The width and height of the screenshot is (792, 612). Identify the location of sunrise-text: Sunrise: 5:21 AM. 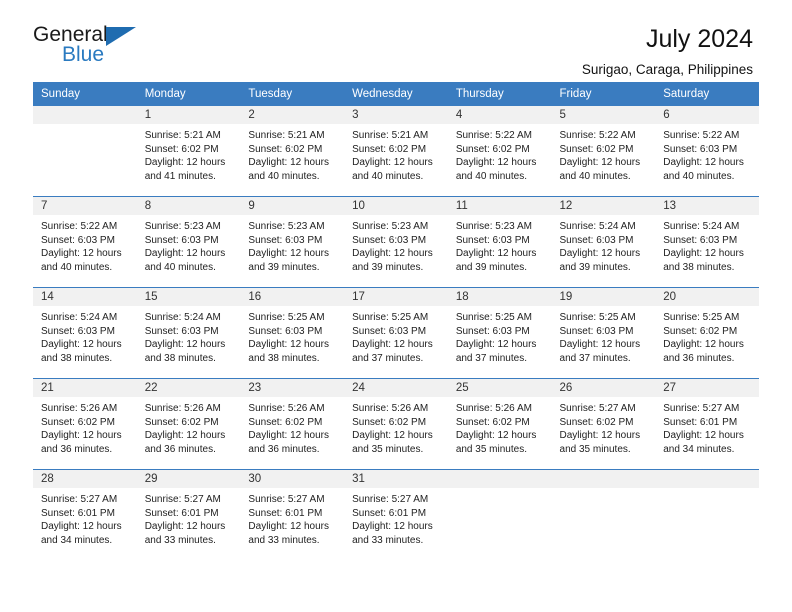
(182, 135).